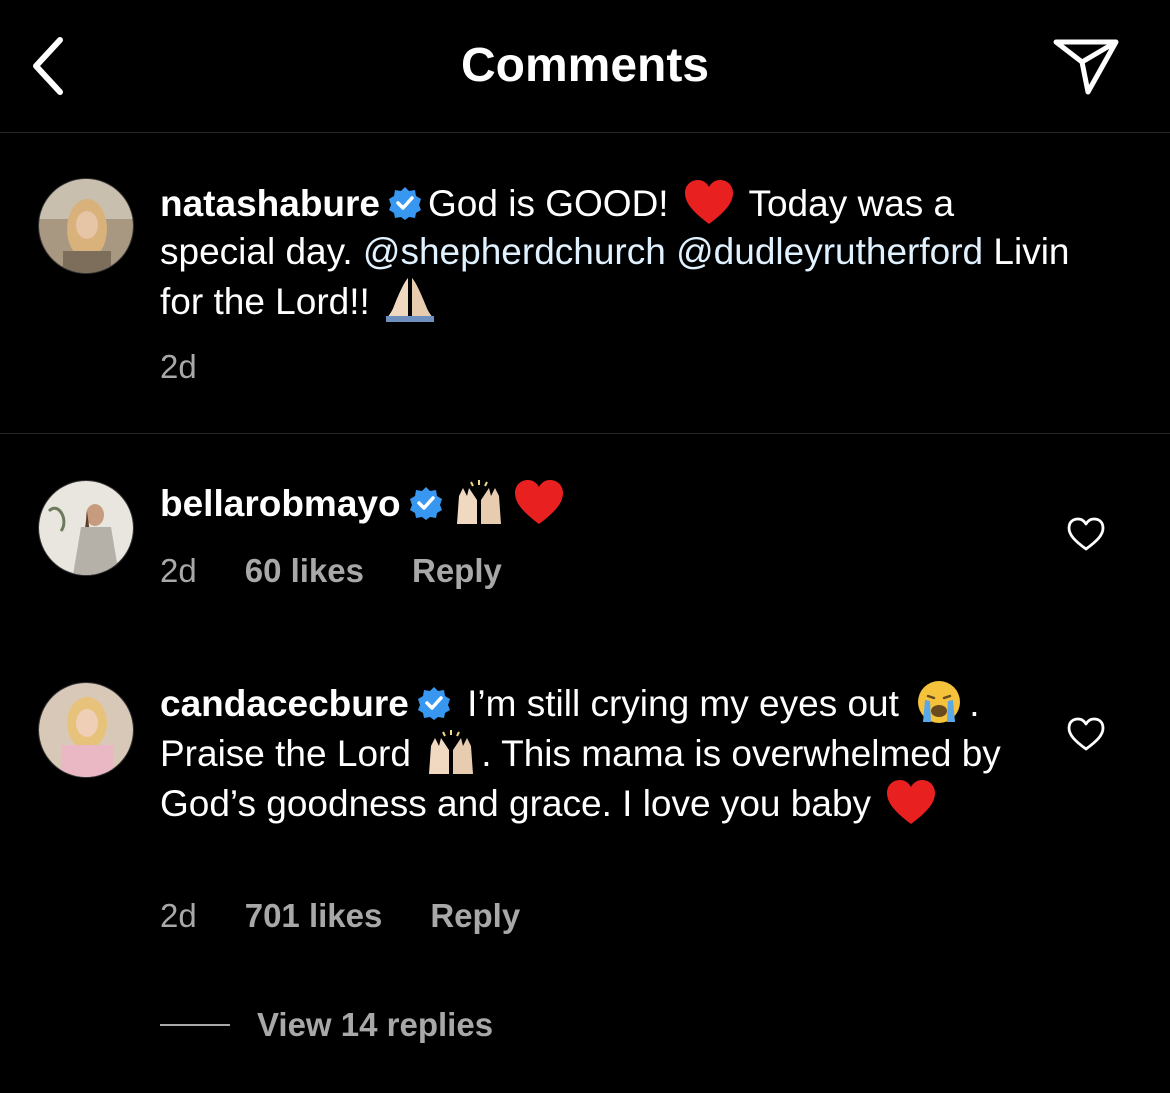  Describe the element at coordinates (304, 570) in the screenshot. I see `likes-count: 60 likes` at that location.